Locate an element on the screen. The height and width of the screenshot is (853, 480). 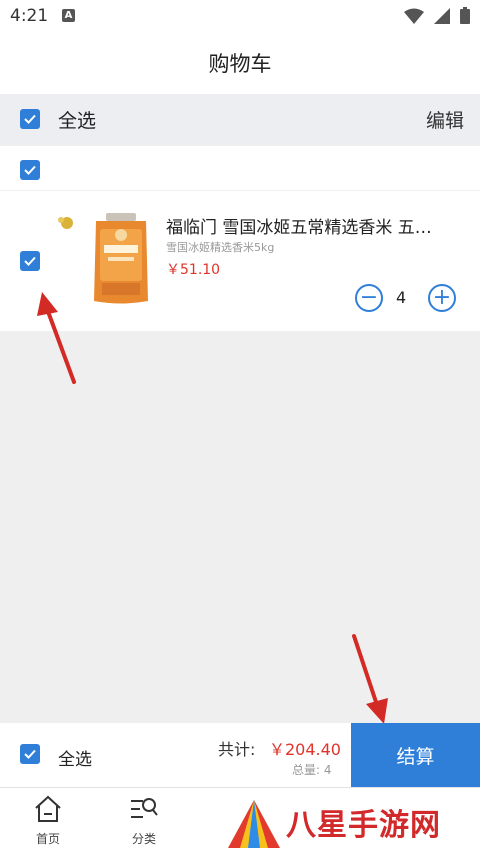
select-all-checkbox is located at coordinates (30, 119).